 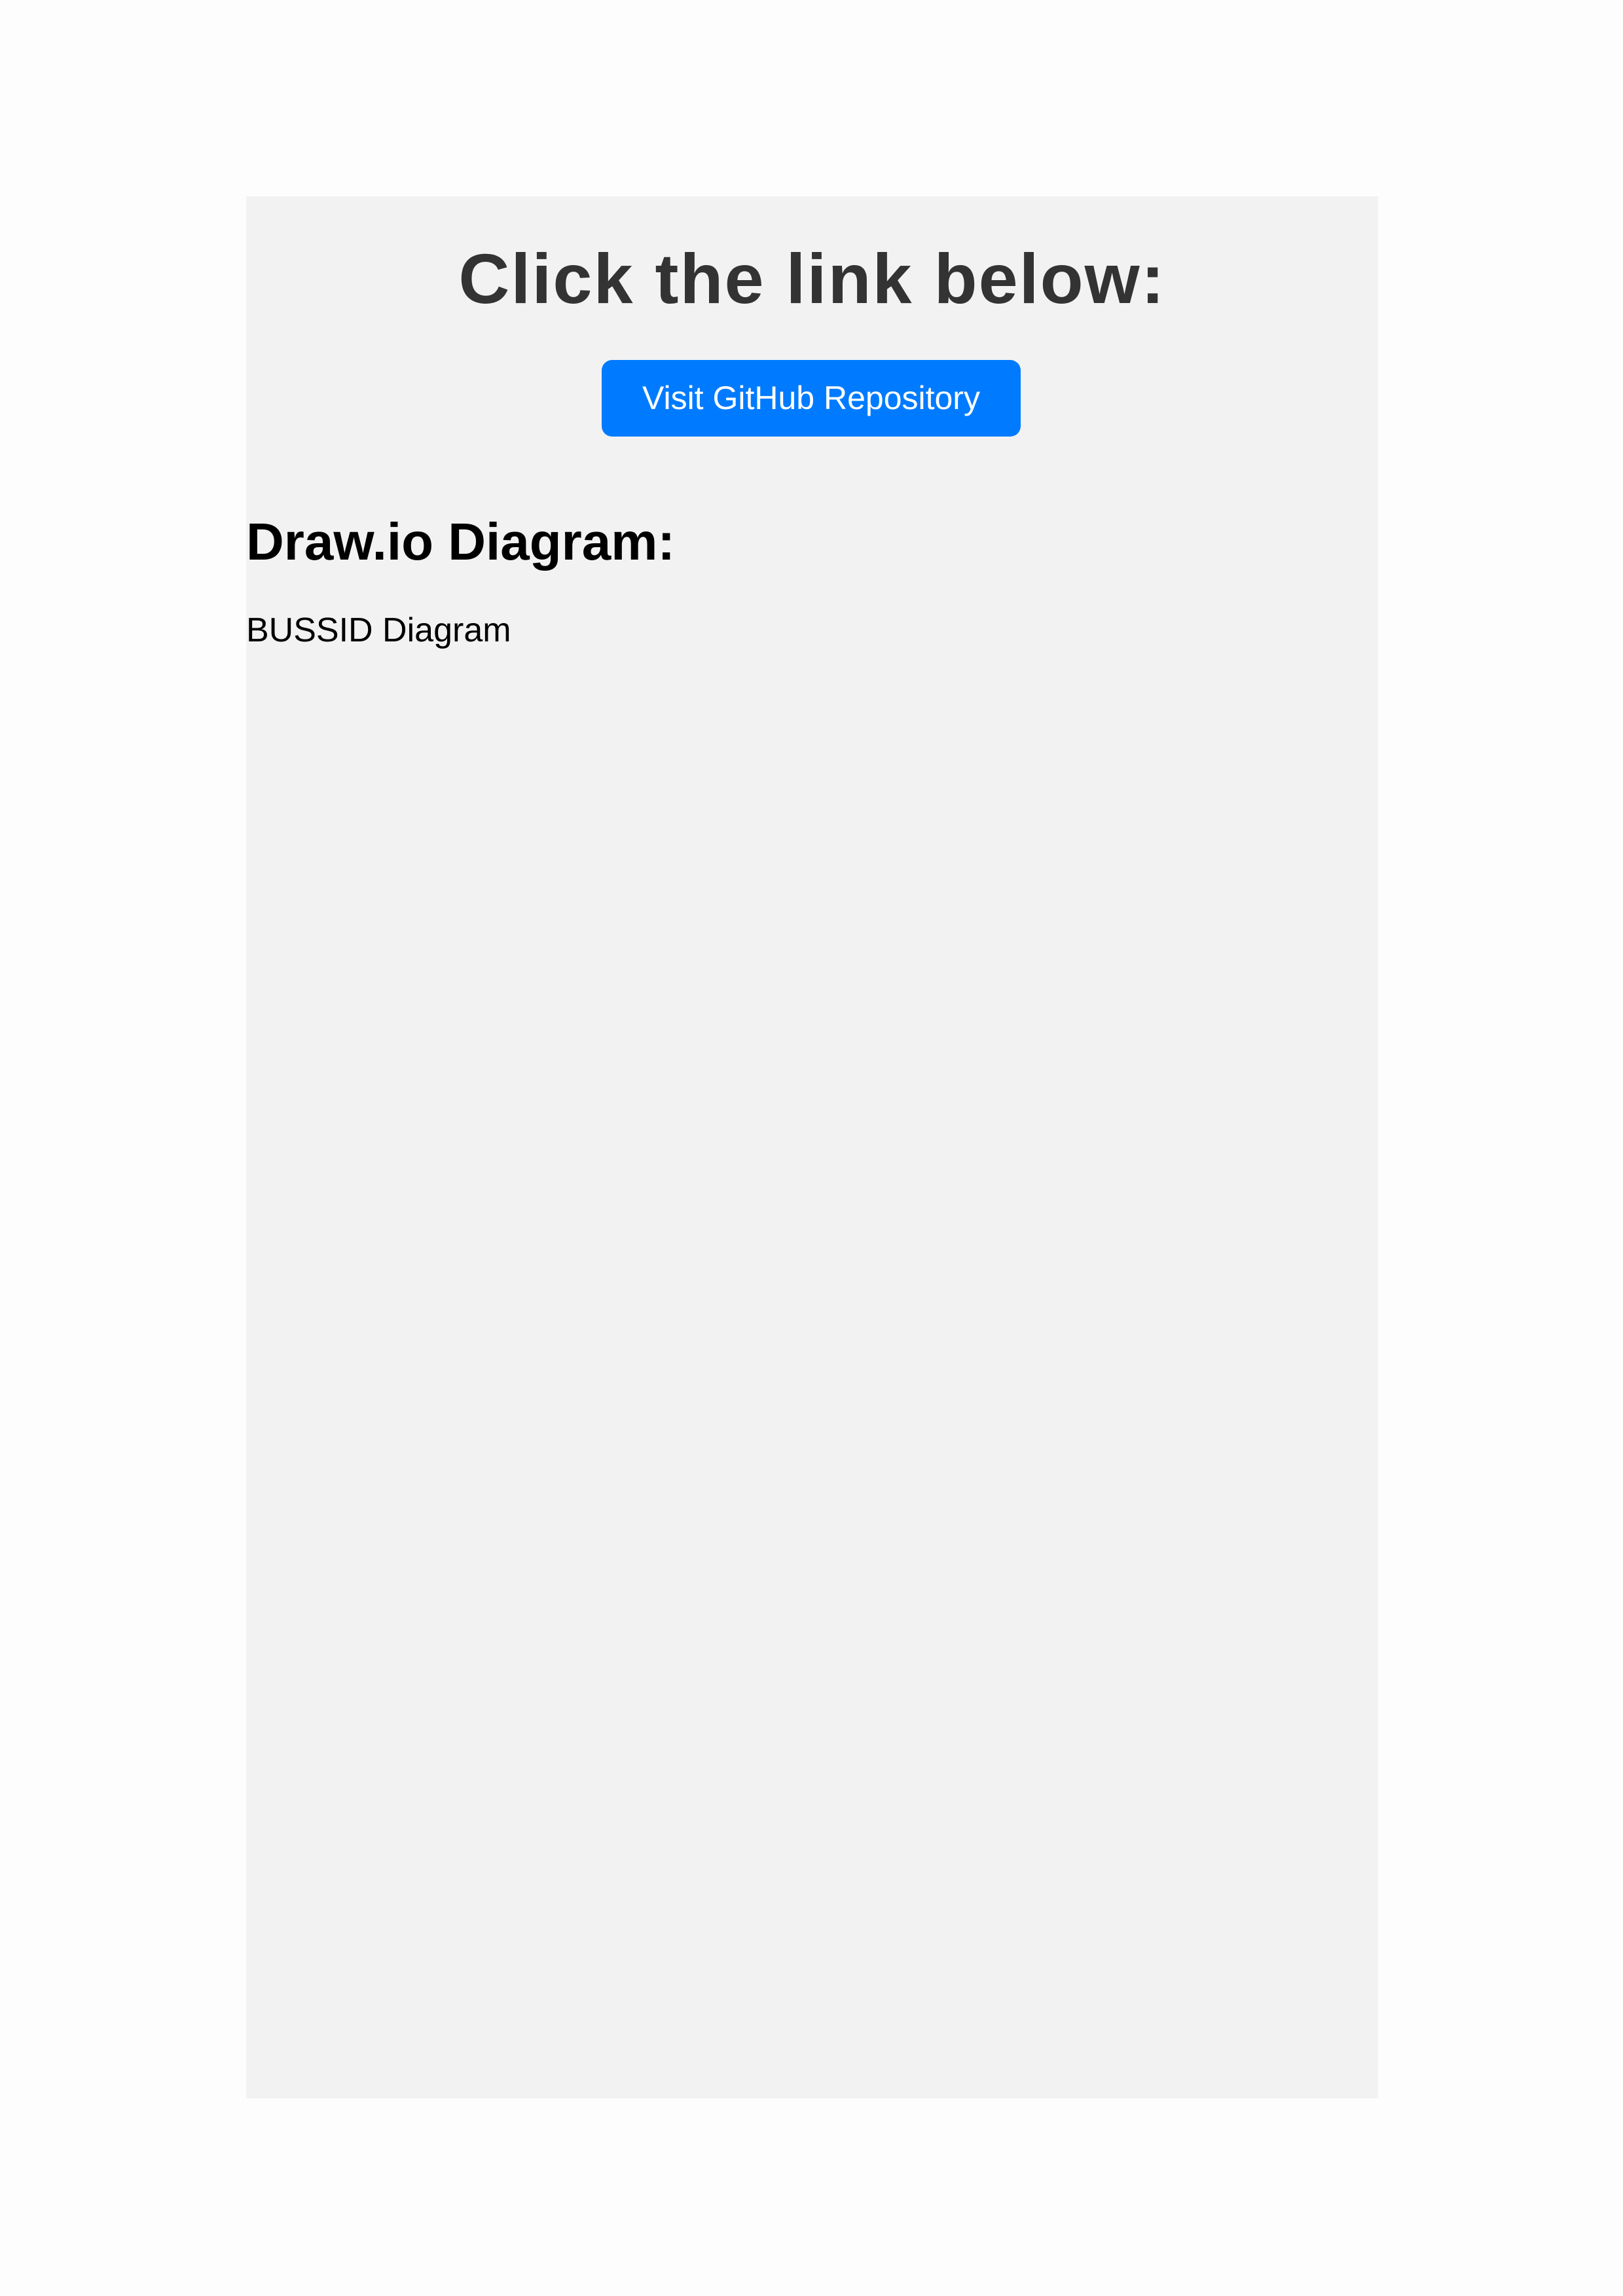 I want to click on visit-github-repository-button: Visit GitHub Repository, so click(x=811, y=398).